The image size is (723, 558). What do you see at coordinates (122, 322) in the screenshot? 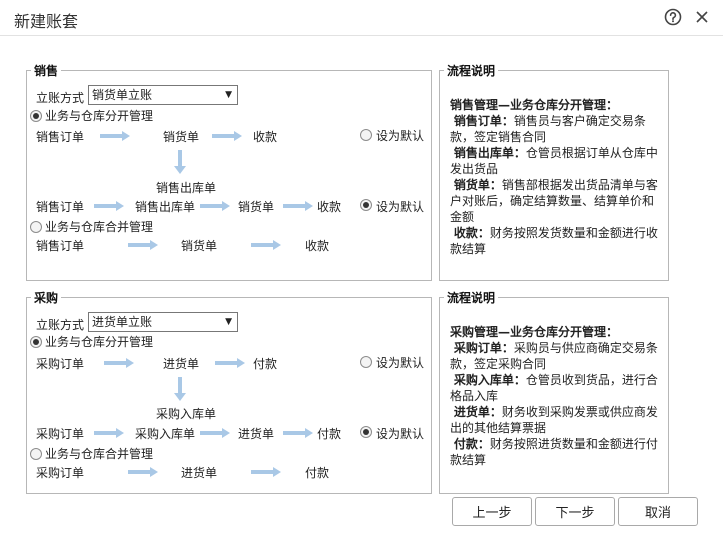
I see `purchase-method-value: 进货单立账` at bounding box center [122, 322].